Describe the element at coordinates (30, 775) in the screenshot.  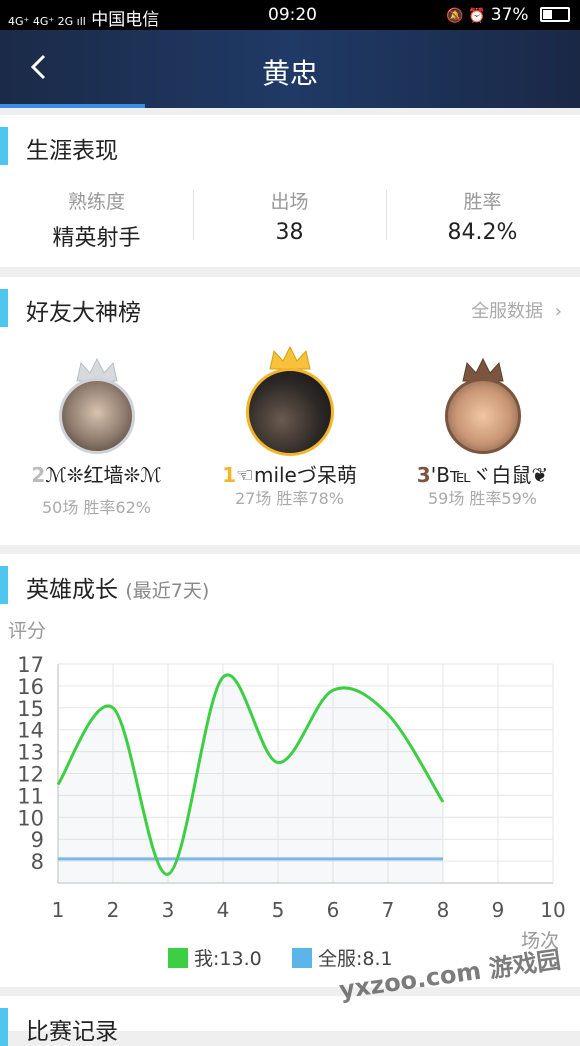
I see `y-tick-label: 12` at that location.